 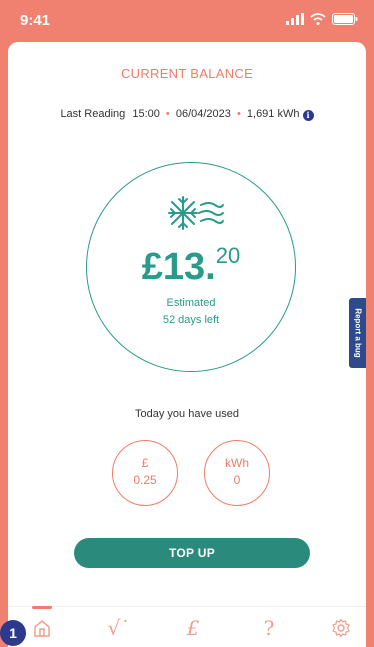 I want to click on cost-used-circle: £ 0.25, so click(x=145, y=473).